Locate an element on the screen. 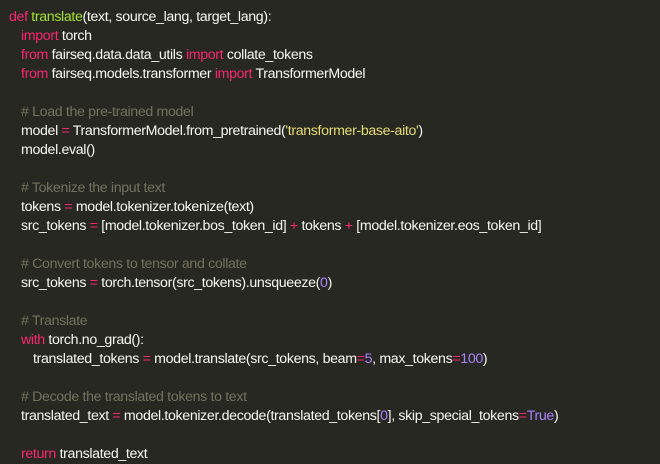  code-token: model.translate(src_tokens, beam is located at coordinates (253, 359).